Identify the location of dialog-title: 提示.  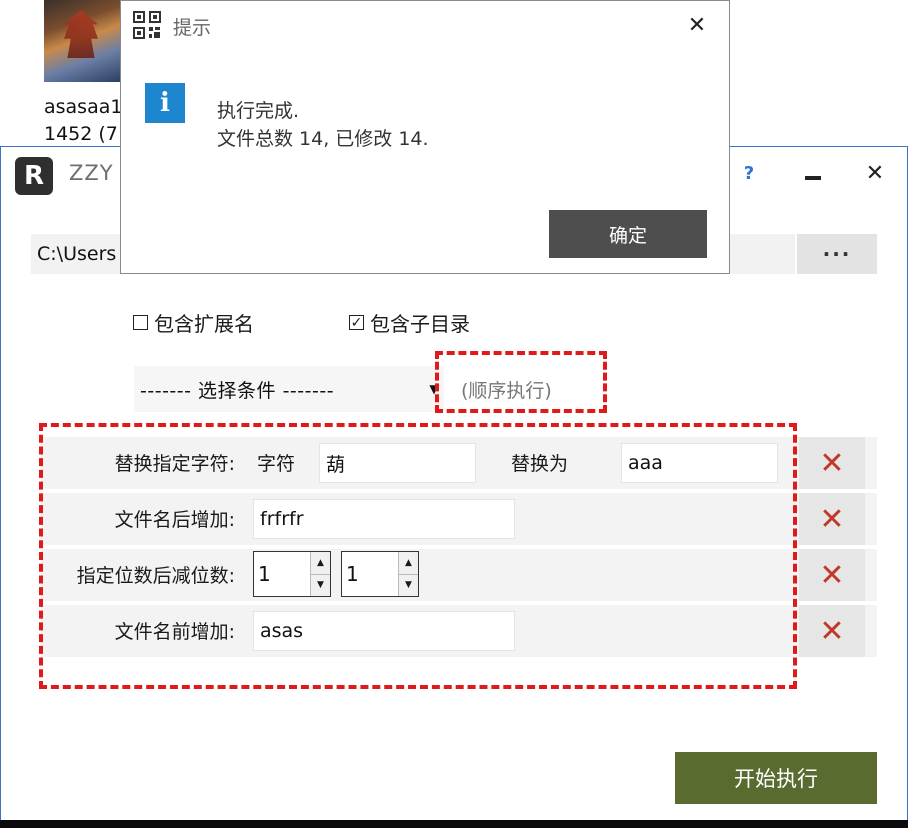
(192, 28).